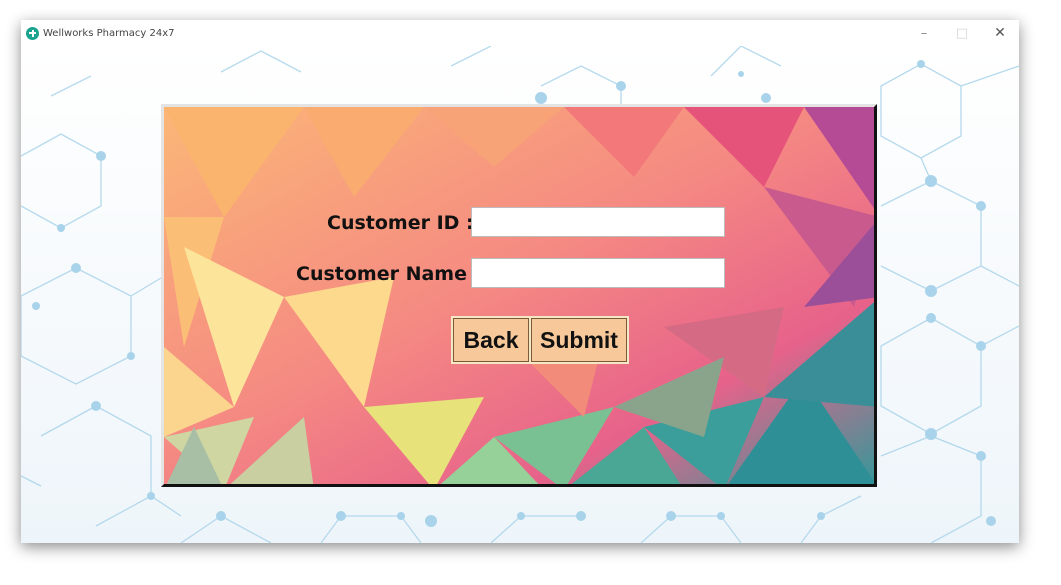 This screenshot has width=1061, height=585. Describe the element at coordinates (400, 223) in the screenshot. I see `customer-id-label: Customer ID :` at that location.